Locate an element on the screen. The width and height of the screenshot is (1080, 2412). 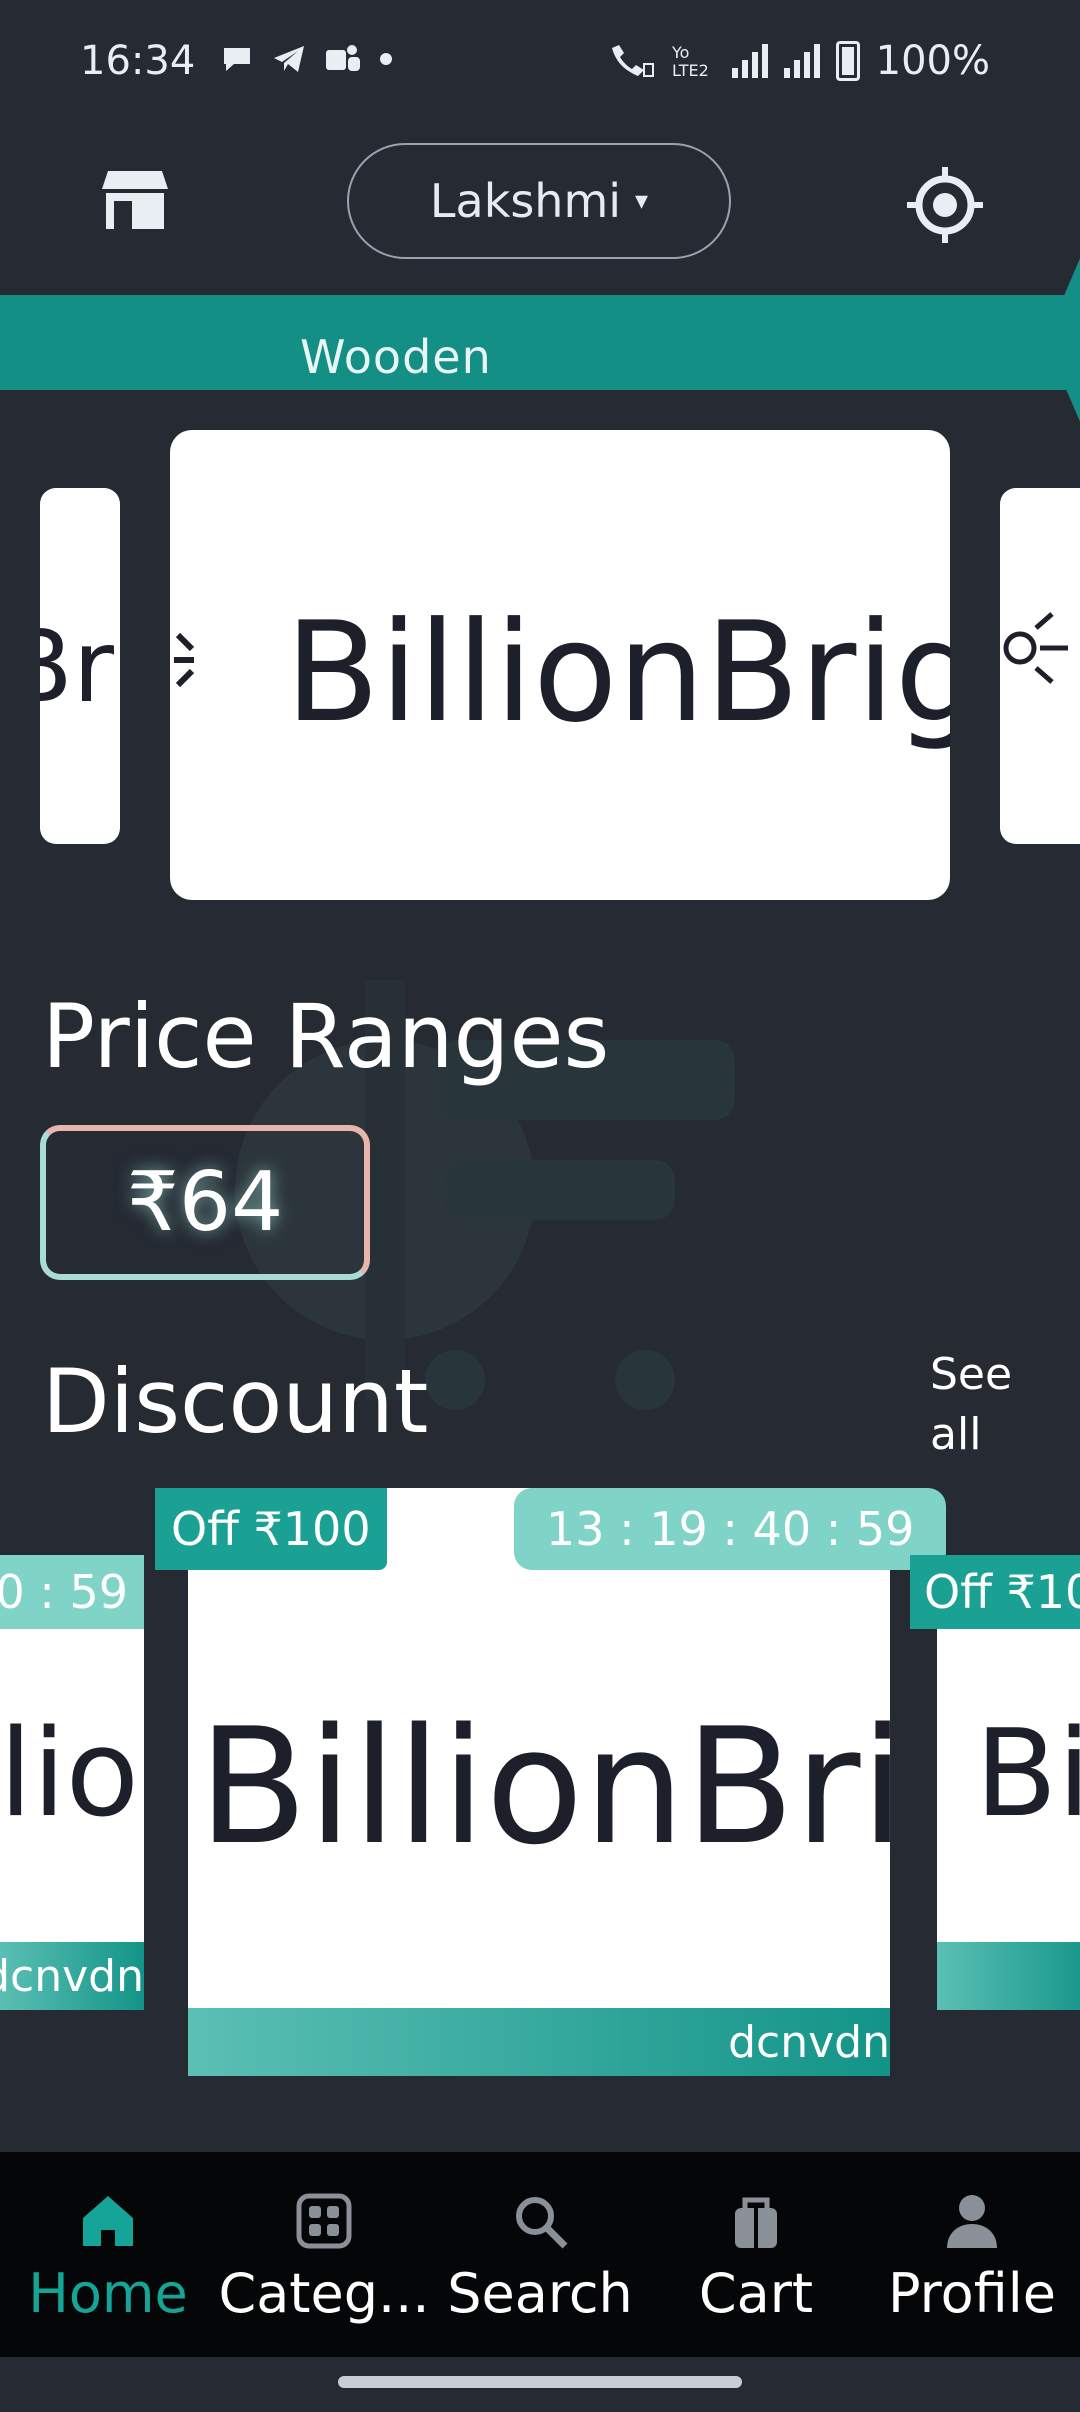
store-icon is located at coordinates (135, 200).